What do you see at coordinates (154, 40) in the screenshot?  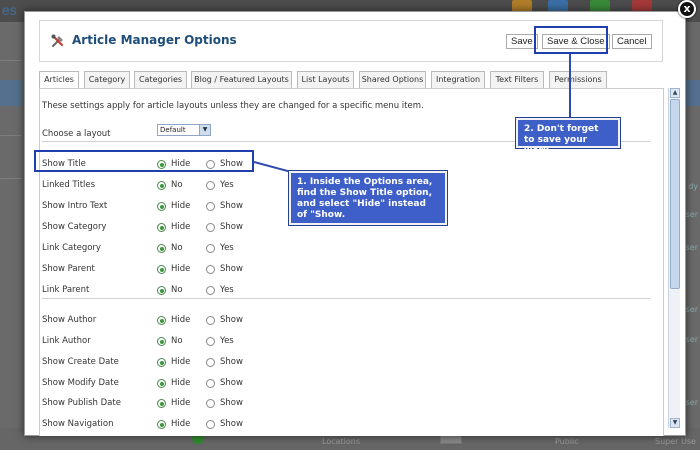 I see `modal-title: Article Manager Options` at bounding box center [154, 40].